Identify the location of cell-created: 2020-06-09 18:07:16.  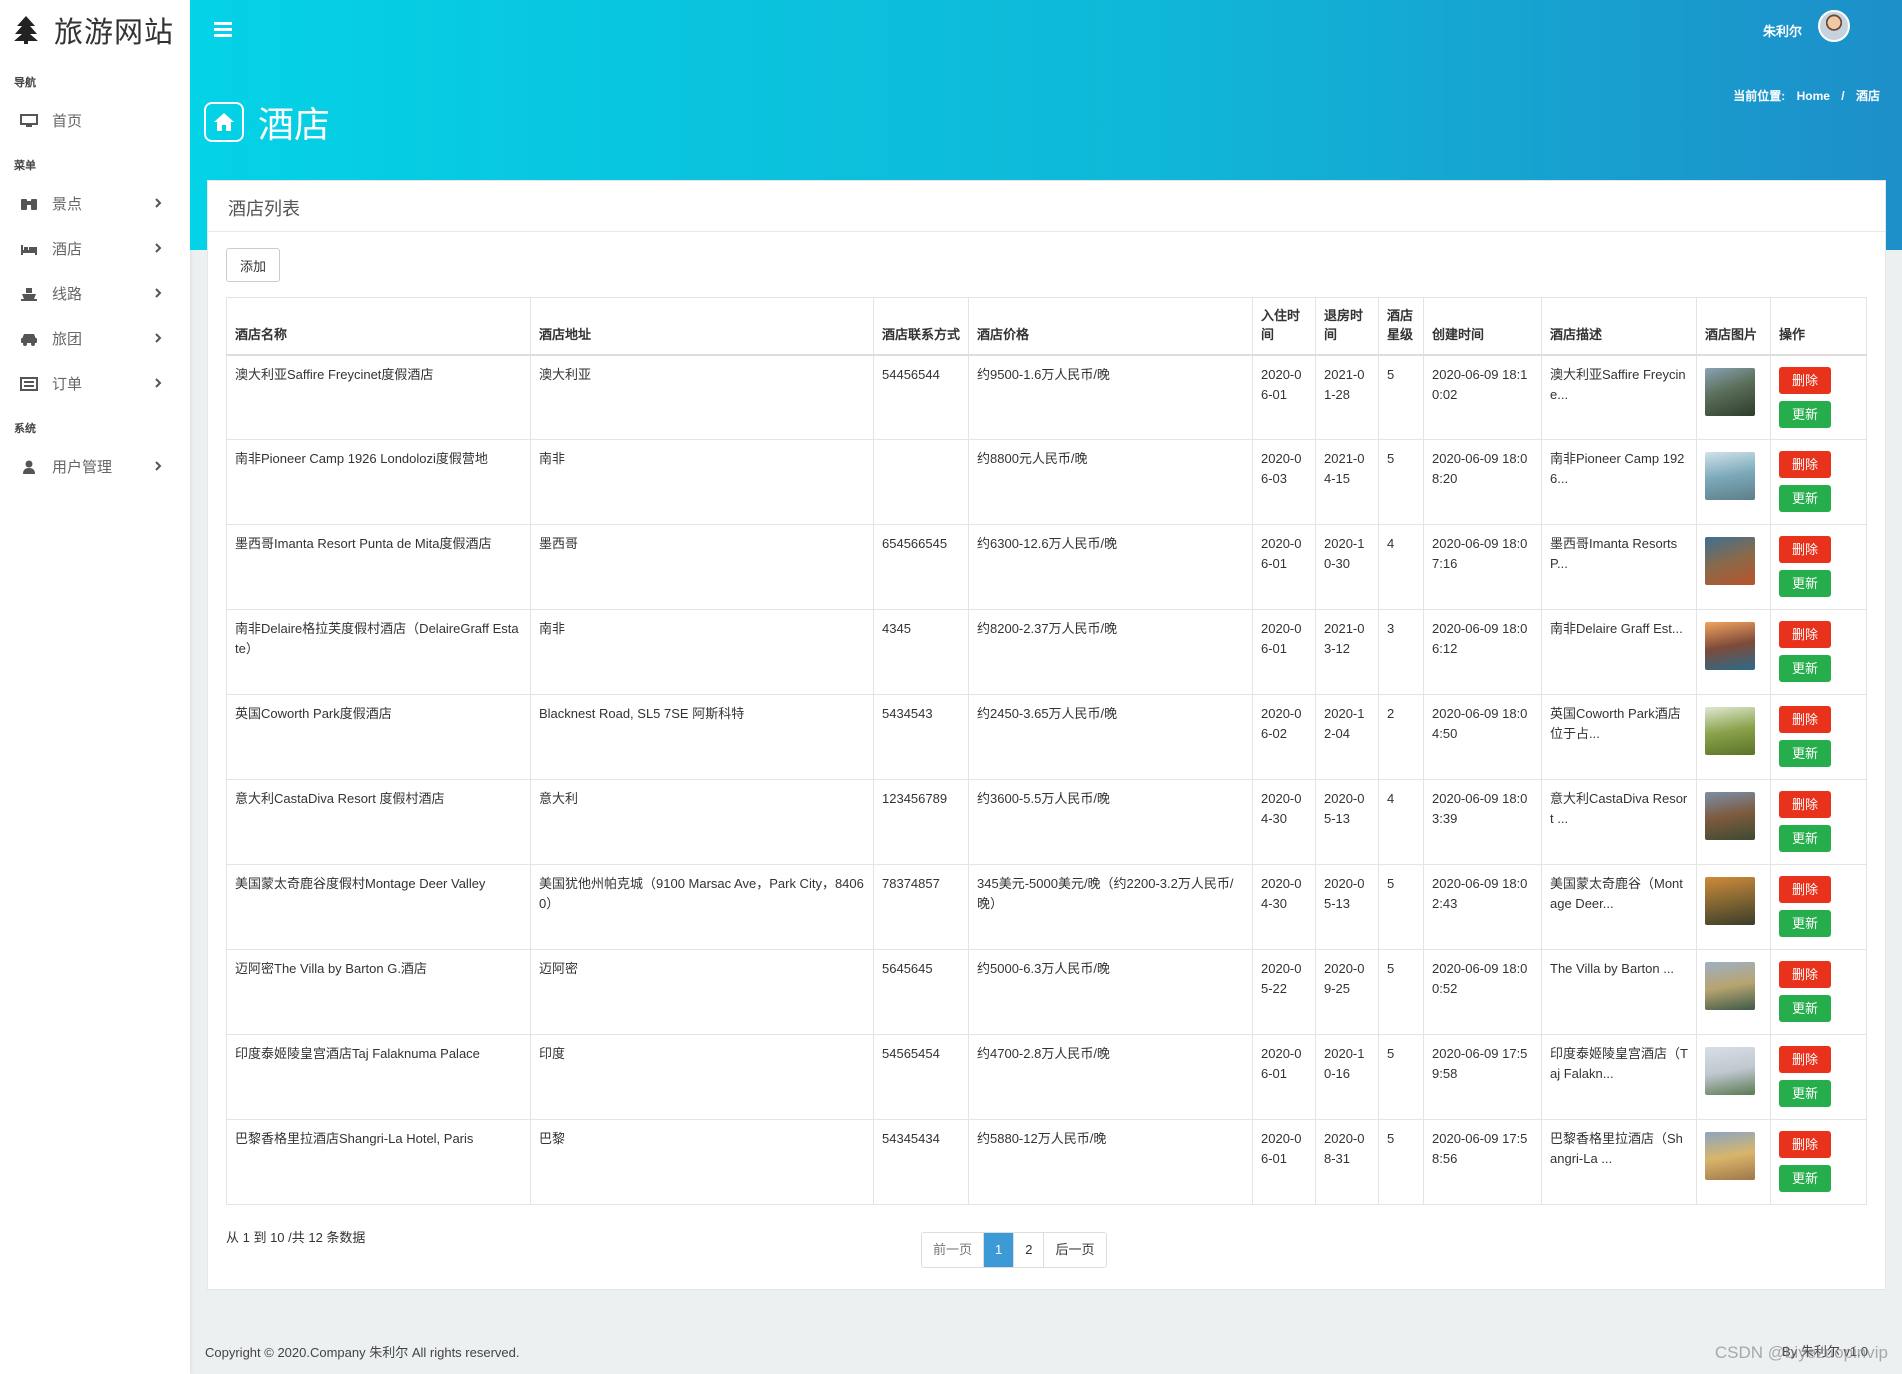
(1482, 567).